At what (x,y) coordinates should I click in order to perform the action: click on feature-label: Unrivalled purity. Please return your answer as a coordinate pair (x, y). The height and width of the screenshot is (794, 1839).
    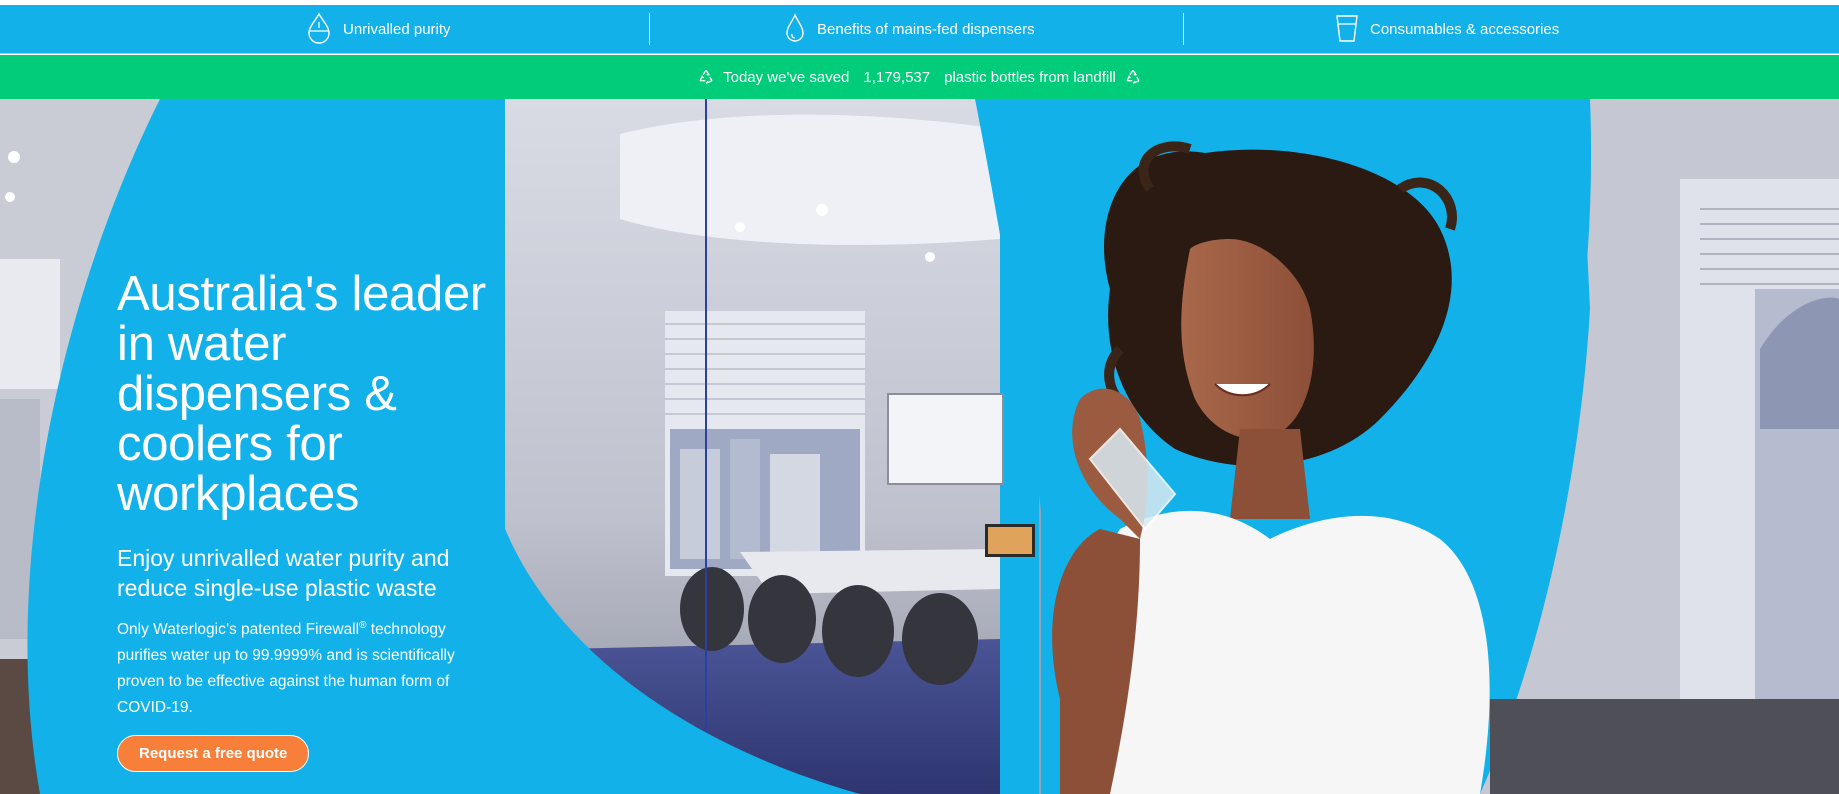
    Looking at the image, I should click on (397, 29).